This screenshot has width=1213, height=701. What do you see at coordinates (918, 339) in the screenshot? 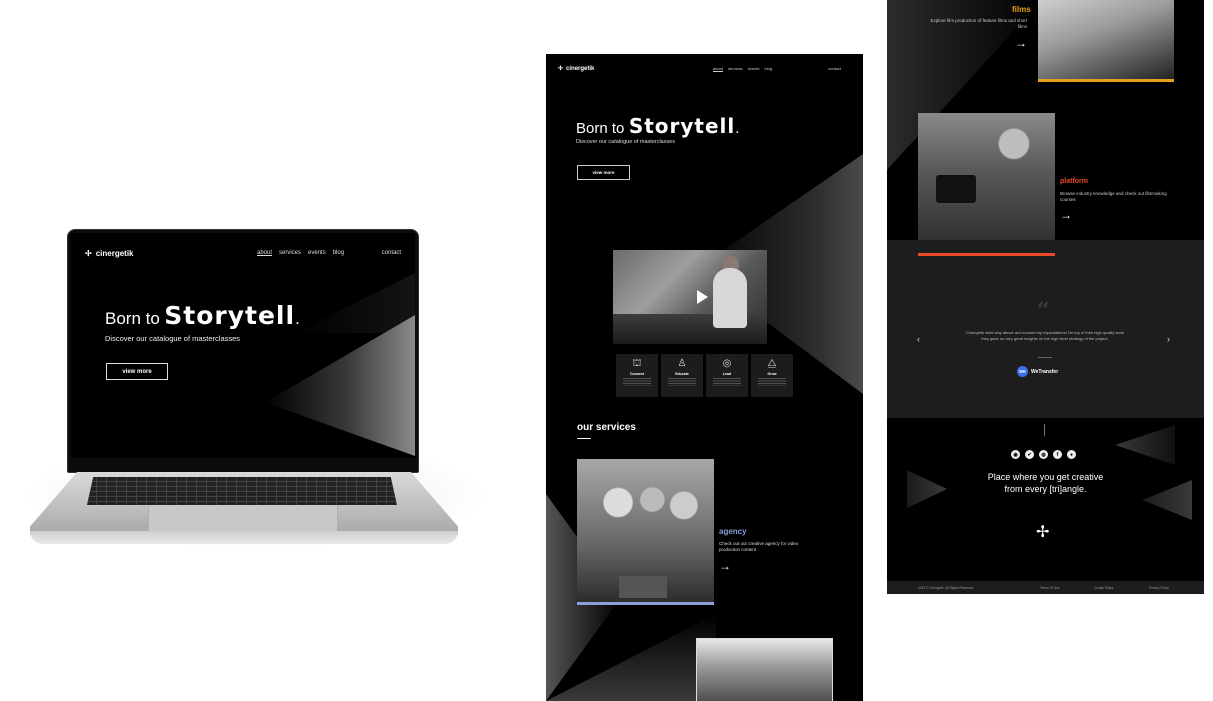
I see `chevron-left-icon: ‹` at bounding box center [918, 339].